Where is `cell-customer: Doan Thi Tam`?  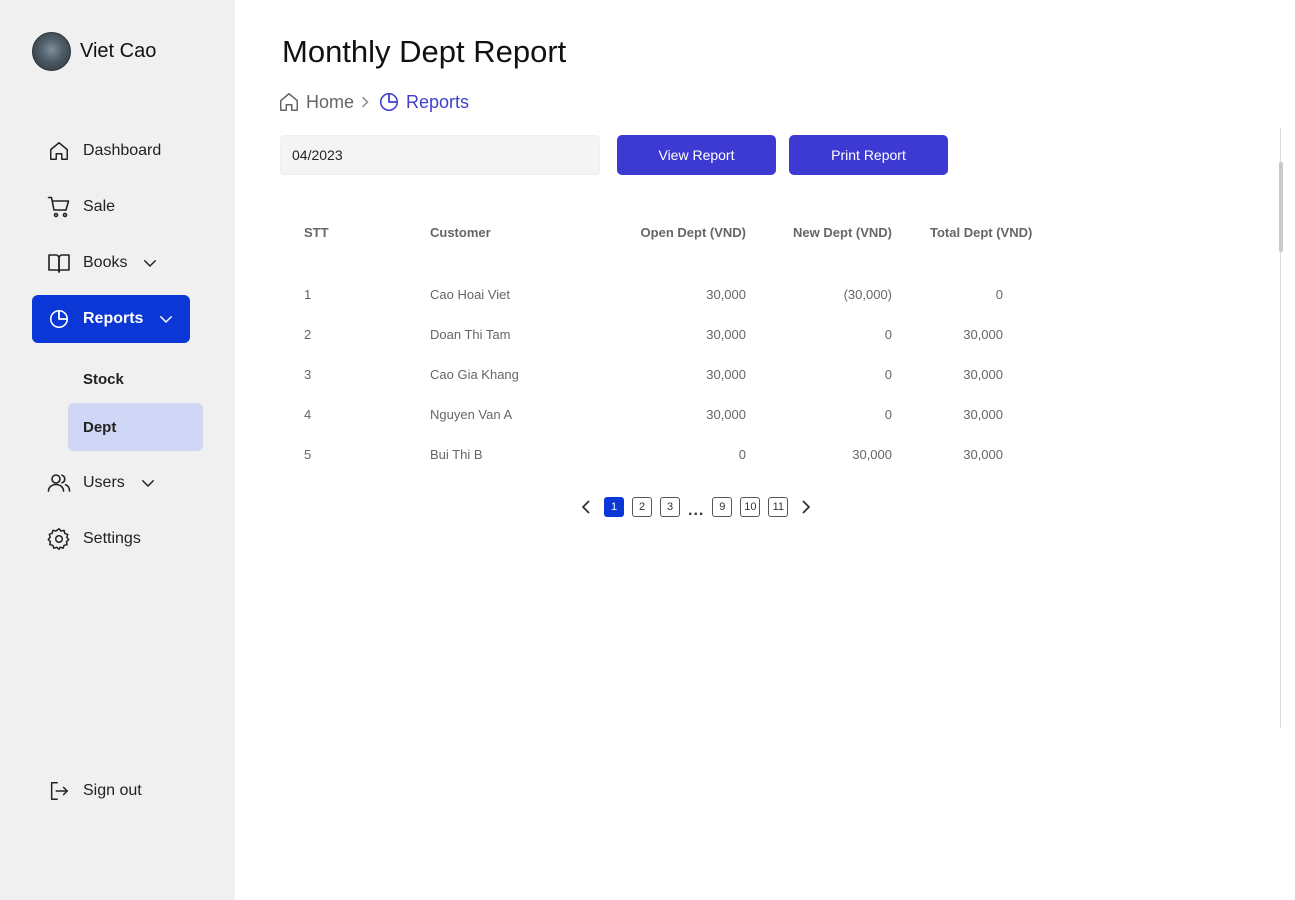
cell-customer: Doan Thi Tam is located at coordinates (470, 334).